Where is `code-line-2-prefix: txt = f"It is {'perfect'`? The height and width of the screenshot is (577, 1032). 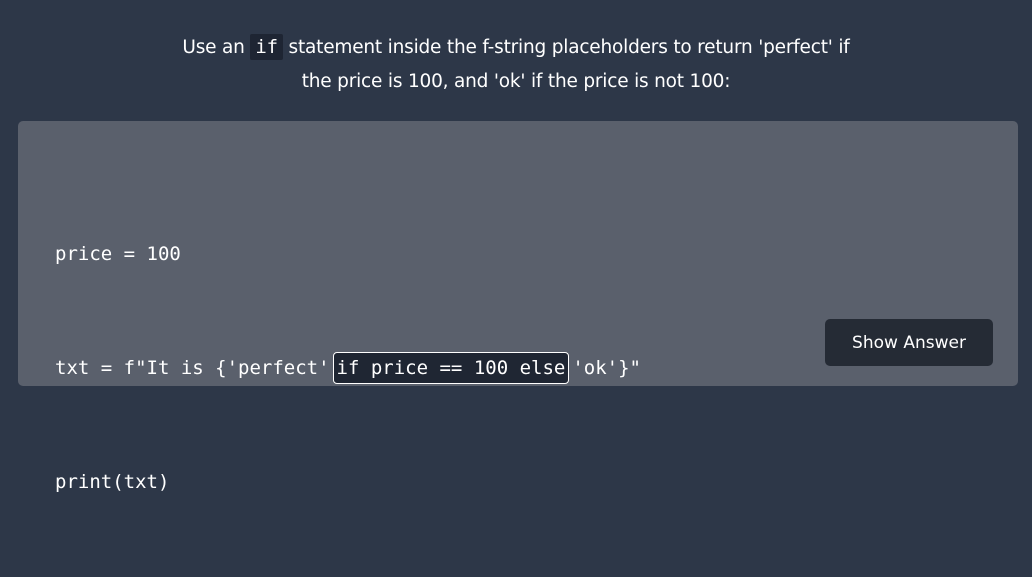 code-line-2-prefix: txt = f"It is {'perfect' is located at coordinates (192, 368).